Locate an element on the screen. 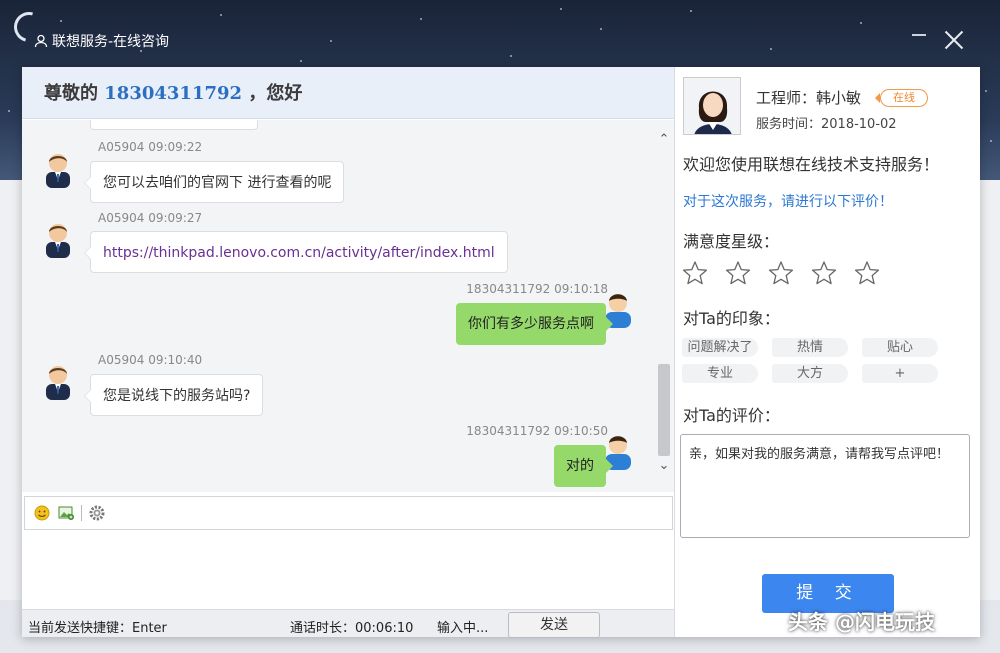  status-bar: 当前发送快捷键：Enter 通话时长：00:06:10 输入中... 发送 is located at coordinates (348, 623).